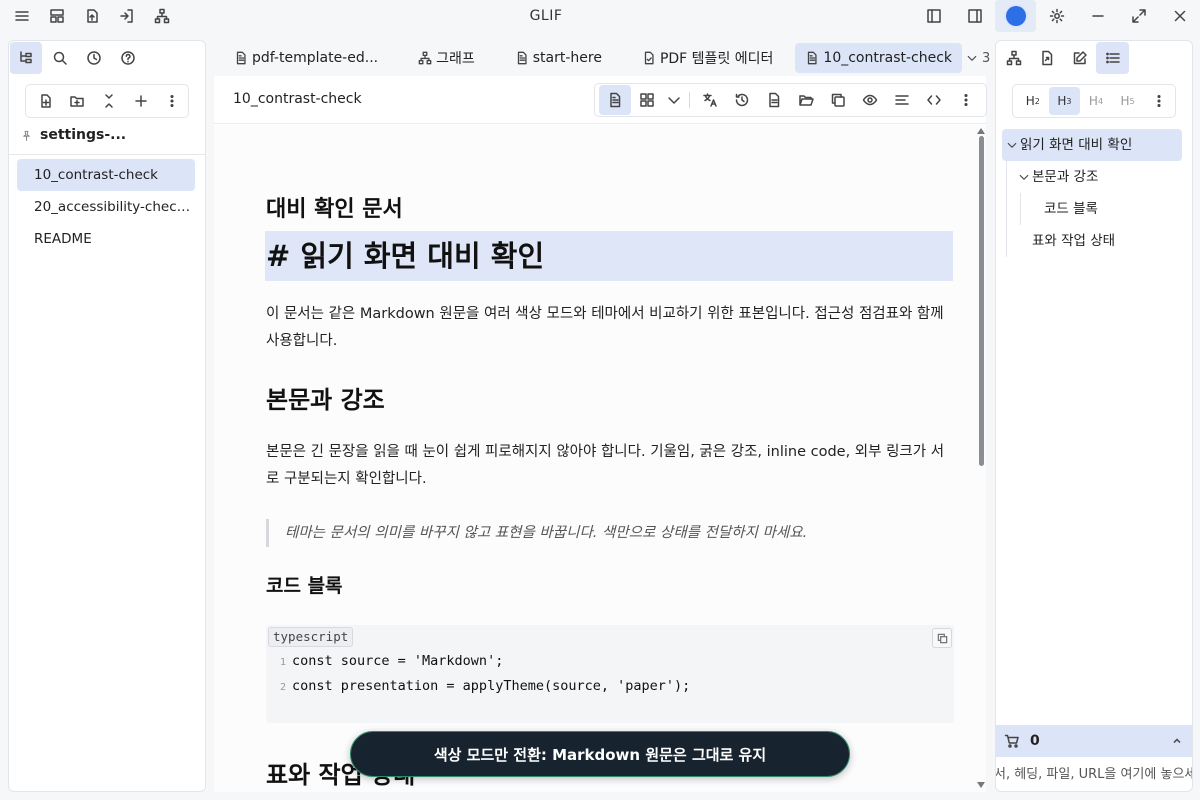  What do you see at coordinates (1128, 101) in the screenshot?
I see `heading-level-h5: H5` at bounding box center [1128, 101].